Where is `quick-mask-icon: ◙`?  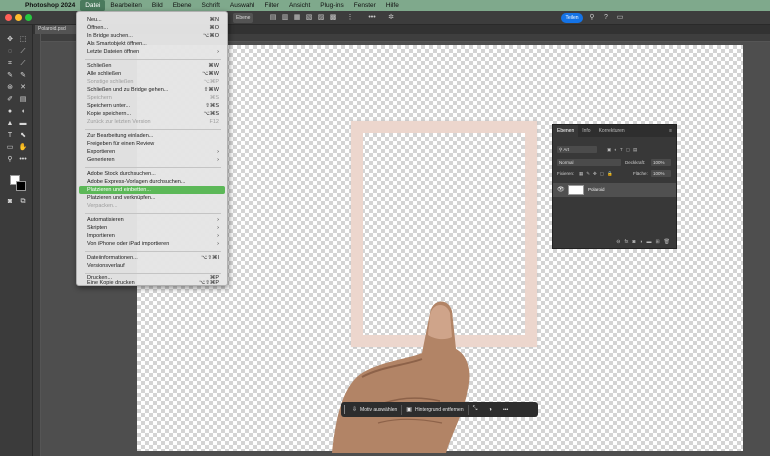 quick-mask-icon: ◙ is located at coordinates (10, 202).